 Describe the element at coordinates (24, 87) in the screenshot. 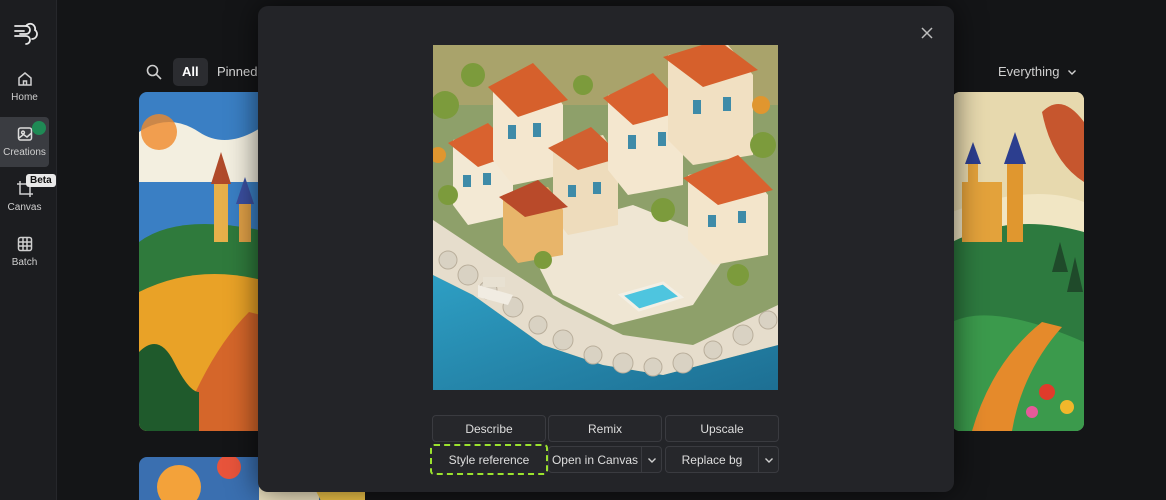

I see `sidebar-item-home: Home` at that location.